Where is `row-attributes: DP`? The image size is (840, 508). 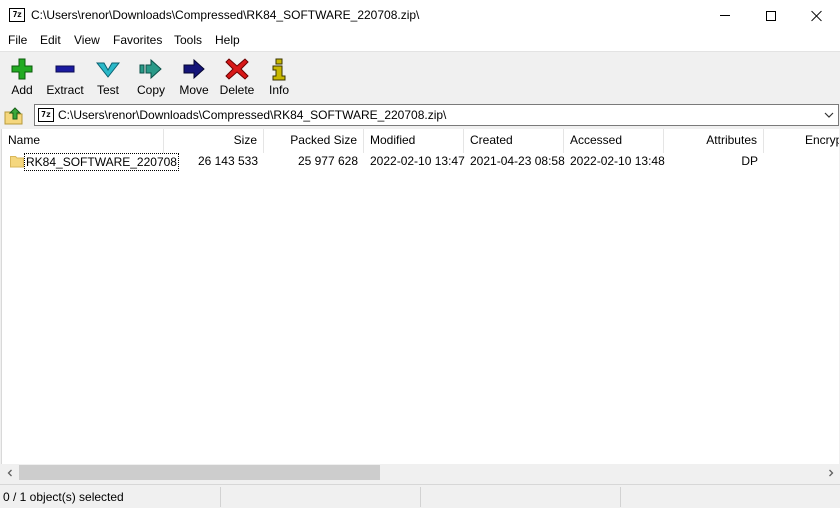
row-attributes: DP is located at coordinates (749, 161).